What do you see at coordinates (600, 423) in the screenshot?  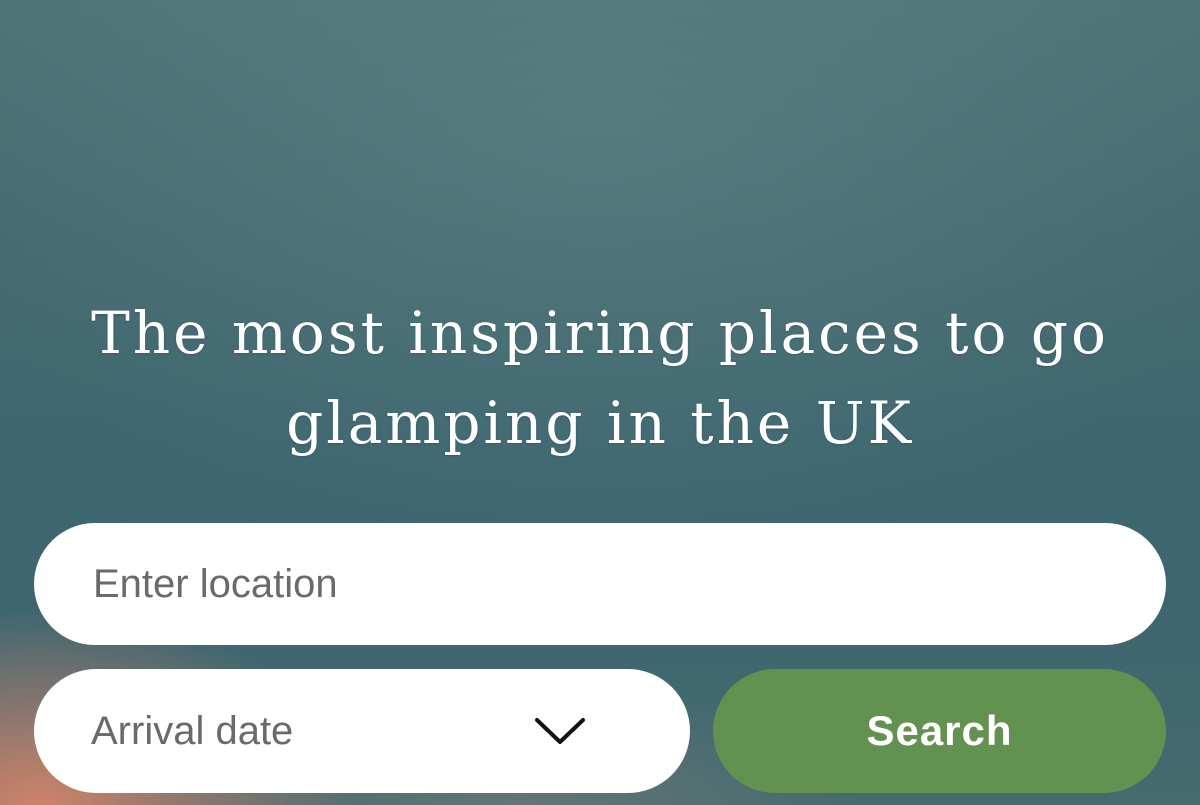 I see `hero-headline-line-2: glamping in the UK` at bounding box center [600, 423].